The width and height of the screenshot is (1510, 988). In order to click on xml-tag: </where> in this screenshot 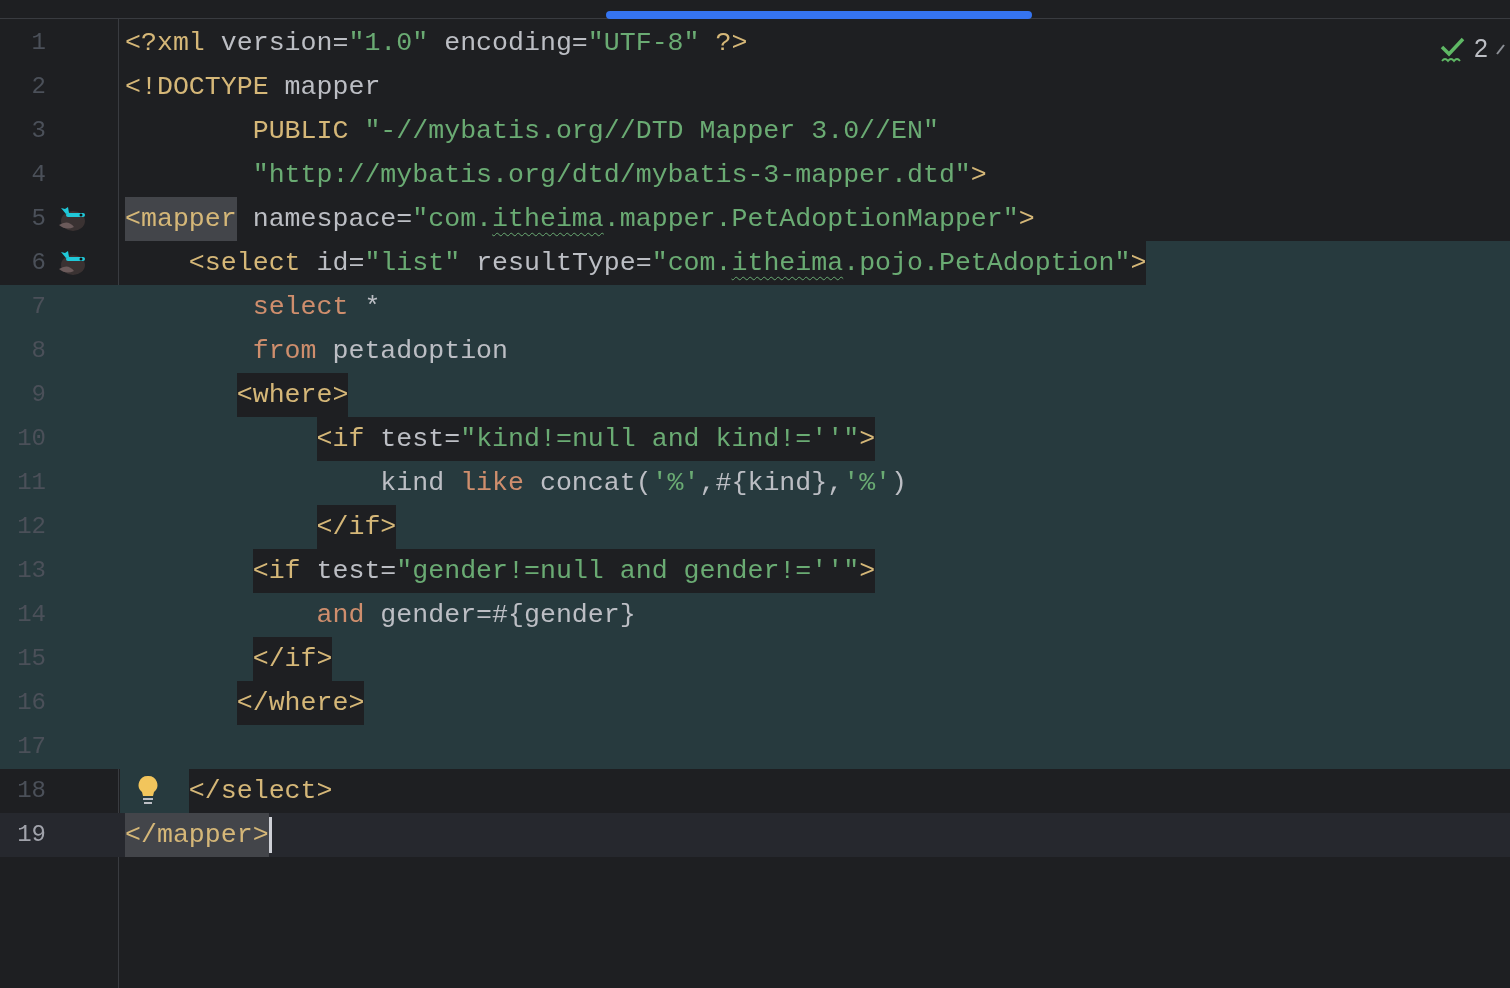, I will do `click(300, 703)`.